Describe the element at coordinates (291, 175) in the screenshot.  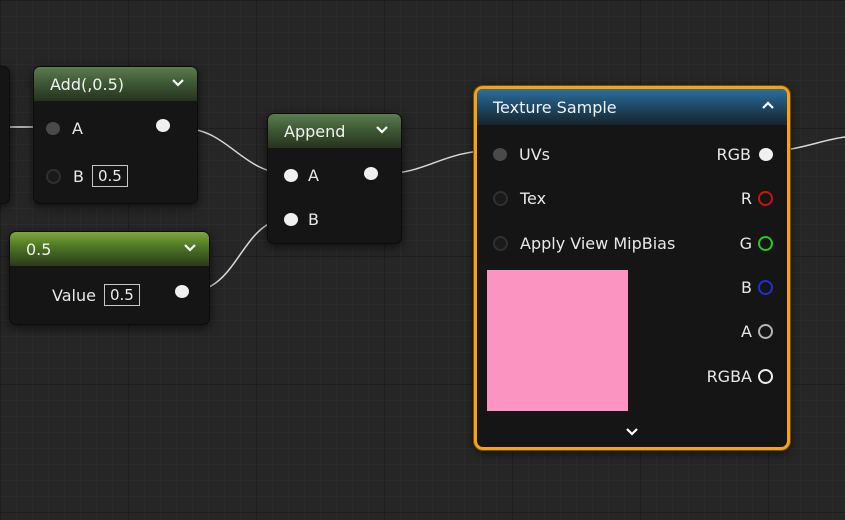
I see `append-pin-a-icon` at that location.